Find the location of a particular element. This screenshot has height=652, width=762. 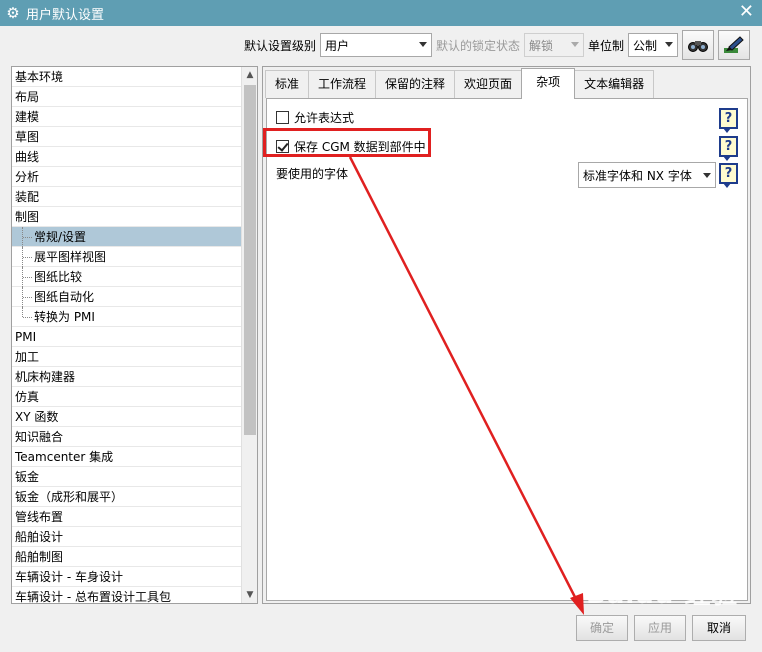

tree-item-label: PMI is located at coordinates (26, 337).